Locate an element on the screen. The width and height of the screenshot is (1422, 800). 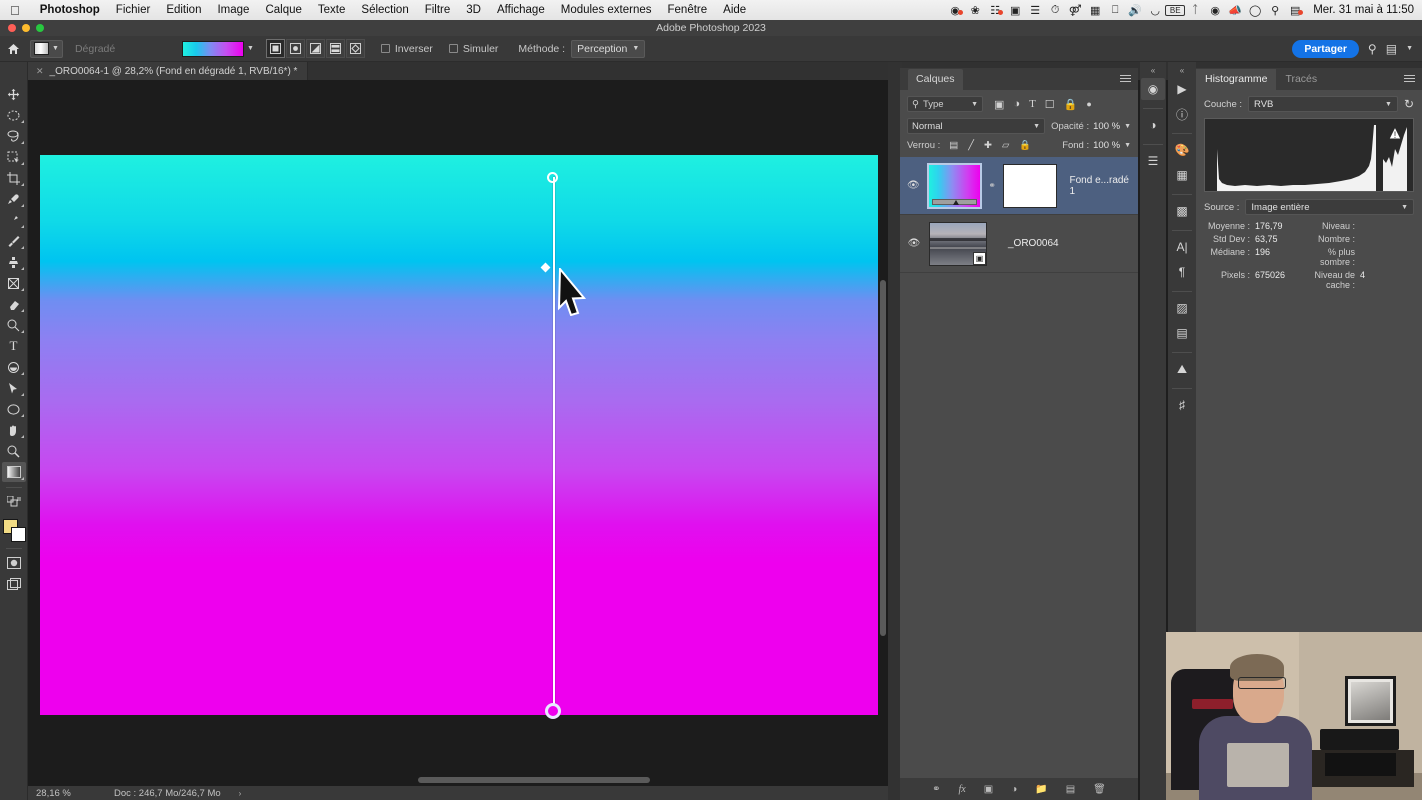
layer-thumbnail is located at coordinates (954, 185).